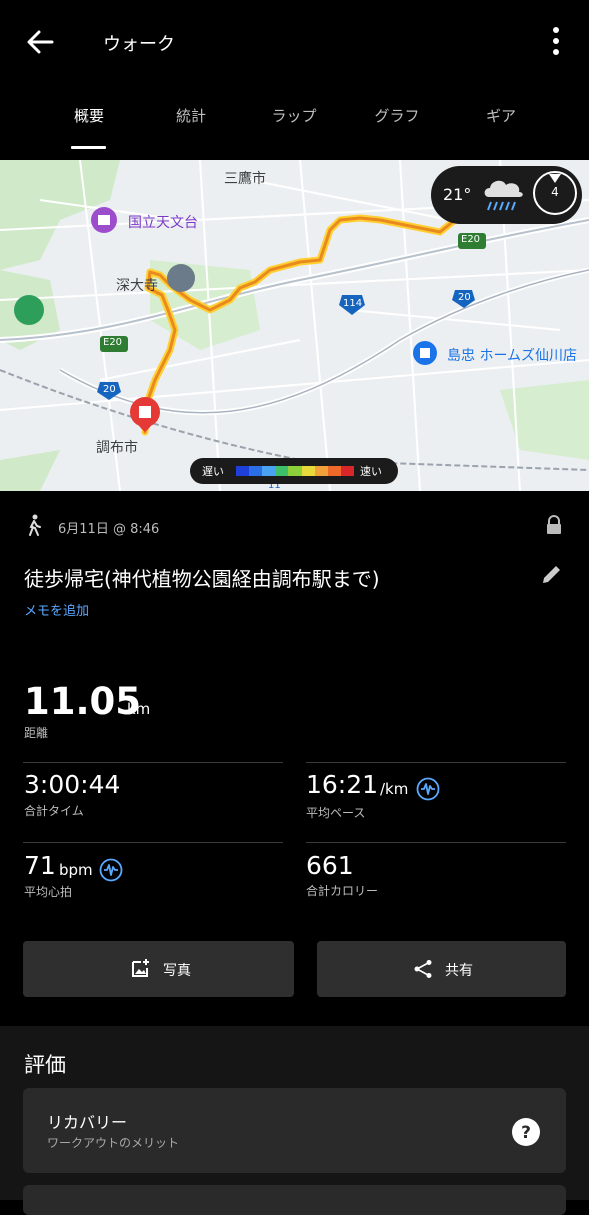  What do you see at coordinates (117, 448) in the screenshot?
I see `map-label-chofu: 調布市` at bounding box center [117, 448].